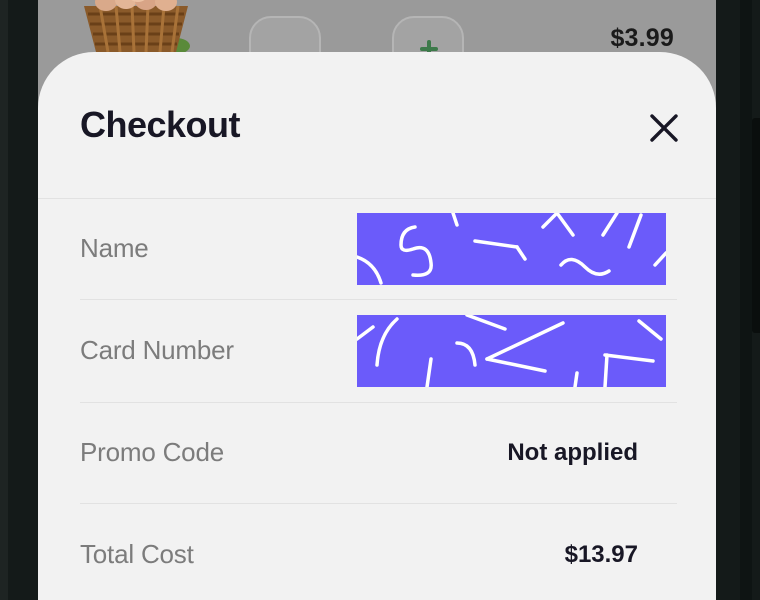 The image size is (760, 600). What do you see at coordinates (157, 350) in the screenshot?
I see `card-number-label: Card Number` at bounding box center [157, 350].